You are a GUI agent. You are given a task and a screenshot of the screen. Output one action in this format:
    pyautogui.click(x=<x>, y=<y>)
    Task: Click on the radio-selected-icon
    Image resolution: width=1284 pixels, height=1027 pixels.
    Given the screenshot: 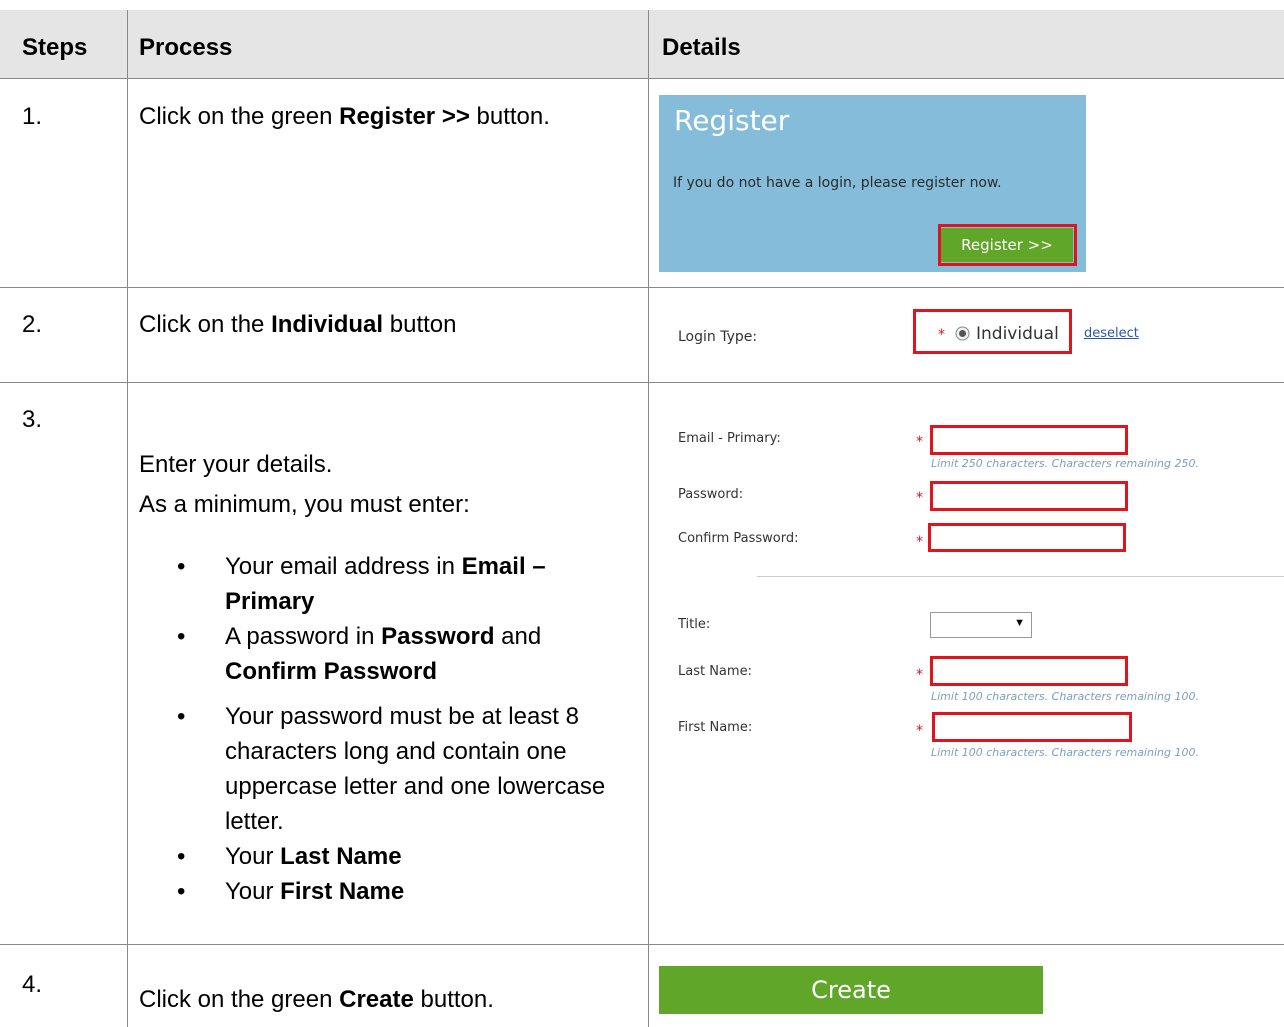 What is the action you would take?
    pyautogui.click(x=962, y=333)
    